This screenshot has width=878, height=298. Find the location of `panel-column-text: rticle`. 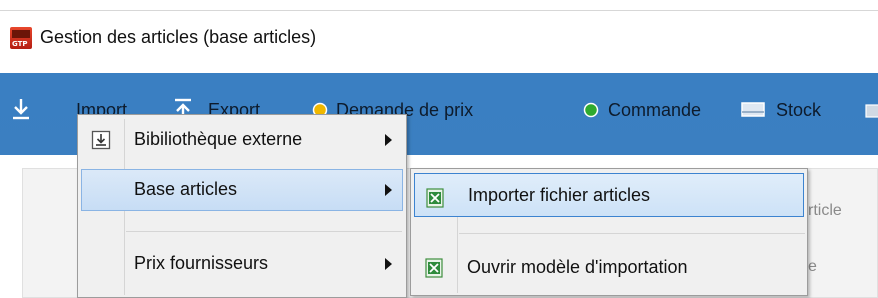

panel-column-text: rticle is located at coordinates (825, 210).